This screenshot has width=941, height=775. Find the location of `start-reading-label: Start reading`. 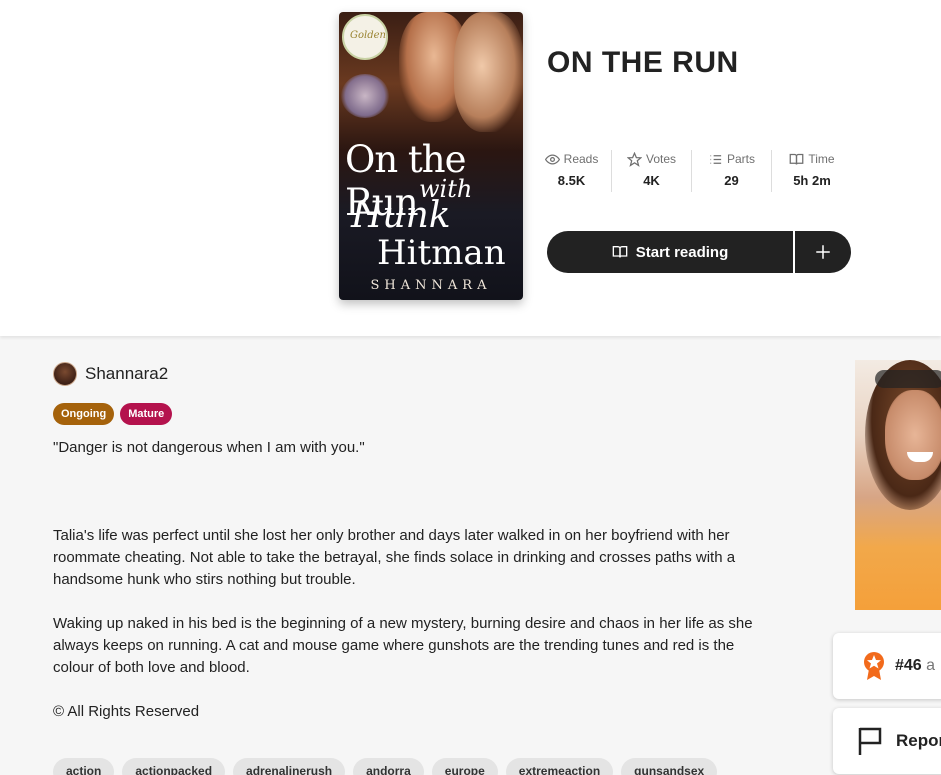

start-reading-label: Start reading is located at coordinates (682, 252).